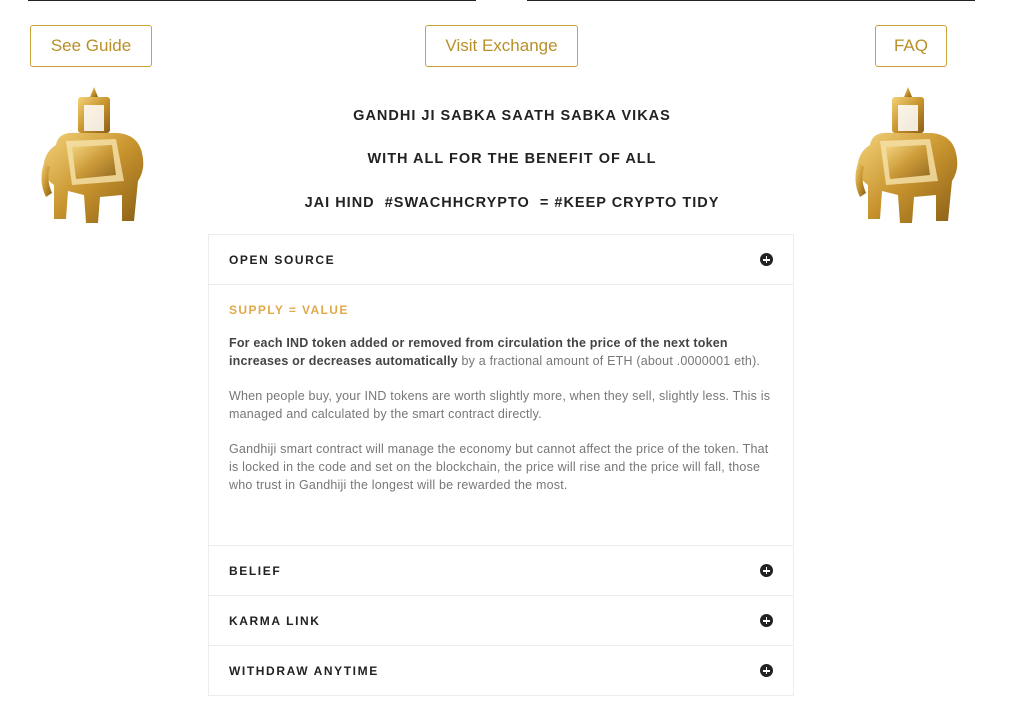  Describe the element at coordinates (911, 46) in the screenshot. I see `faq-button: FAQ` at that location.